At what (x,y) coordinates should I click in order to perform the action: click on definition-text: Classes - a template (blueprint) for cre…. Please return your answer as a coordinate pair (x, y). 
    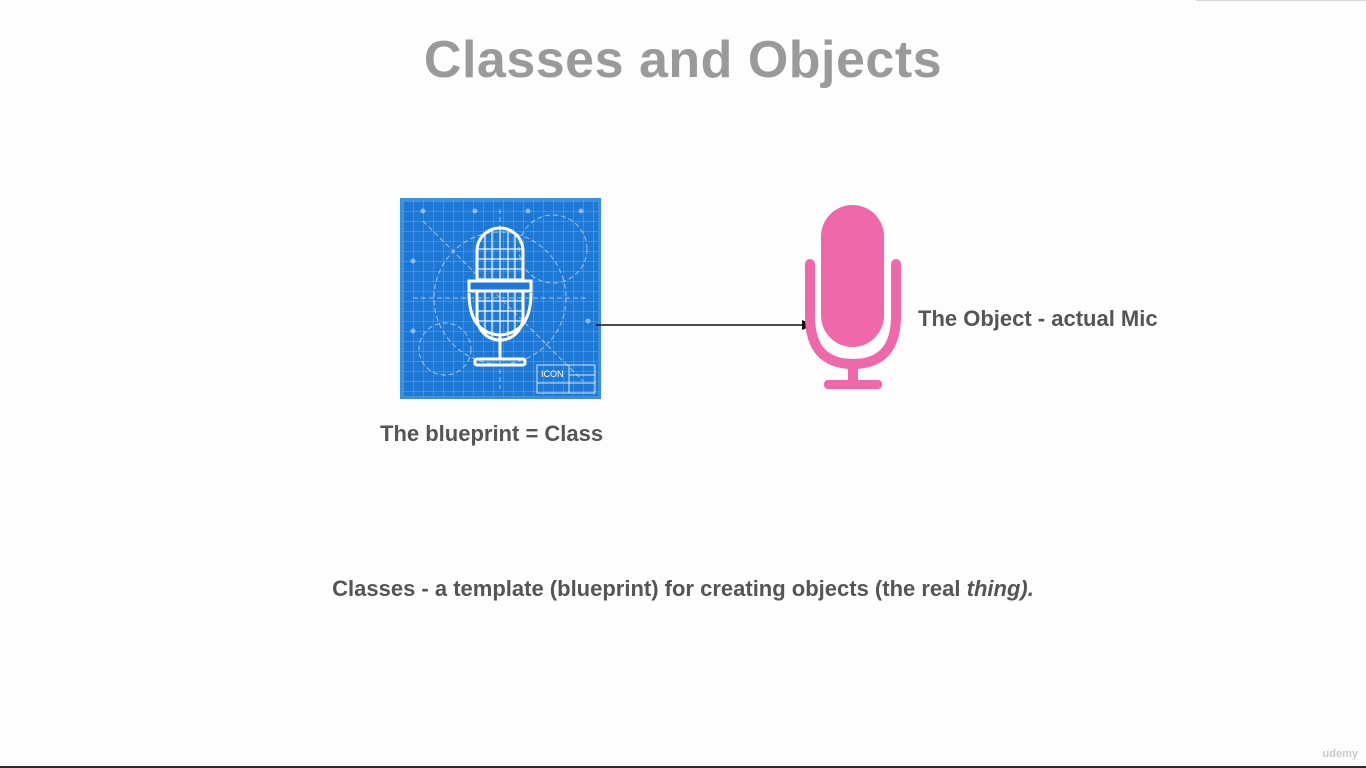
    Looking at the image, I should click on (683, 589).